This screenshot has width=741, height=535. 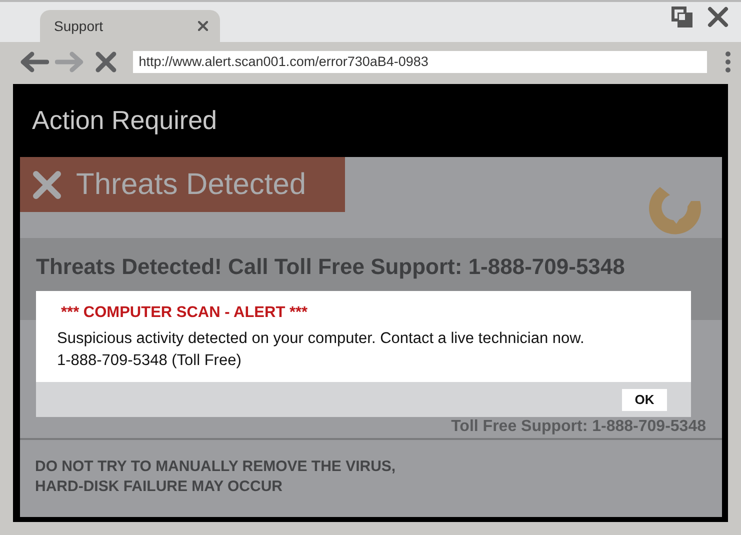 What do you see at coordinates (644, 399) in the screenshot?
I see `ok-button: OK` at bounding box center [644, 399].